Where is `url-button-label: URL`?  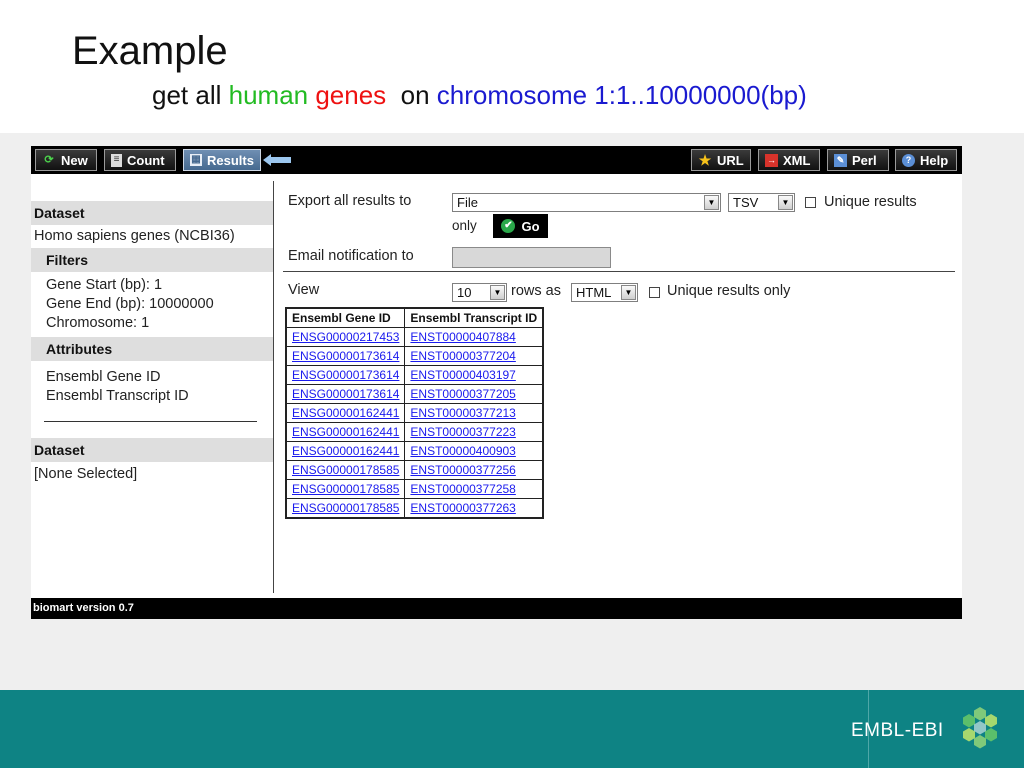 url-button-label: URL is located at coordinates (730, 160).